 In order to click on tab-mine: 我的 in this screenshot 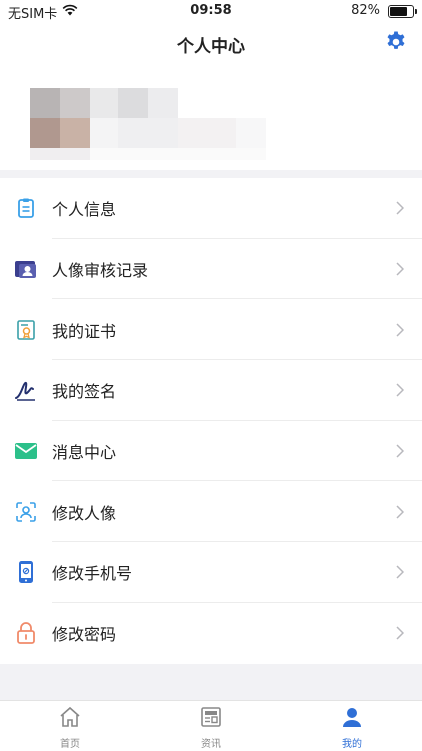, I will do `click(352, 727)`.